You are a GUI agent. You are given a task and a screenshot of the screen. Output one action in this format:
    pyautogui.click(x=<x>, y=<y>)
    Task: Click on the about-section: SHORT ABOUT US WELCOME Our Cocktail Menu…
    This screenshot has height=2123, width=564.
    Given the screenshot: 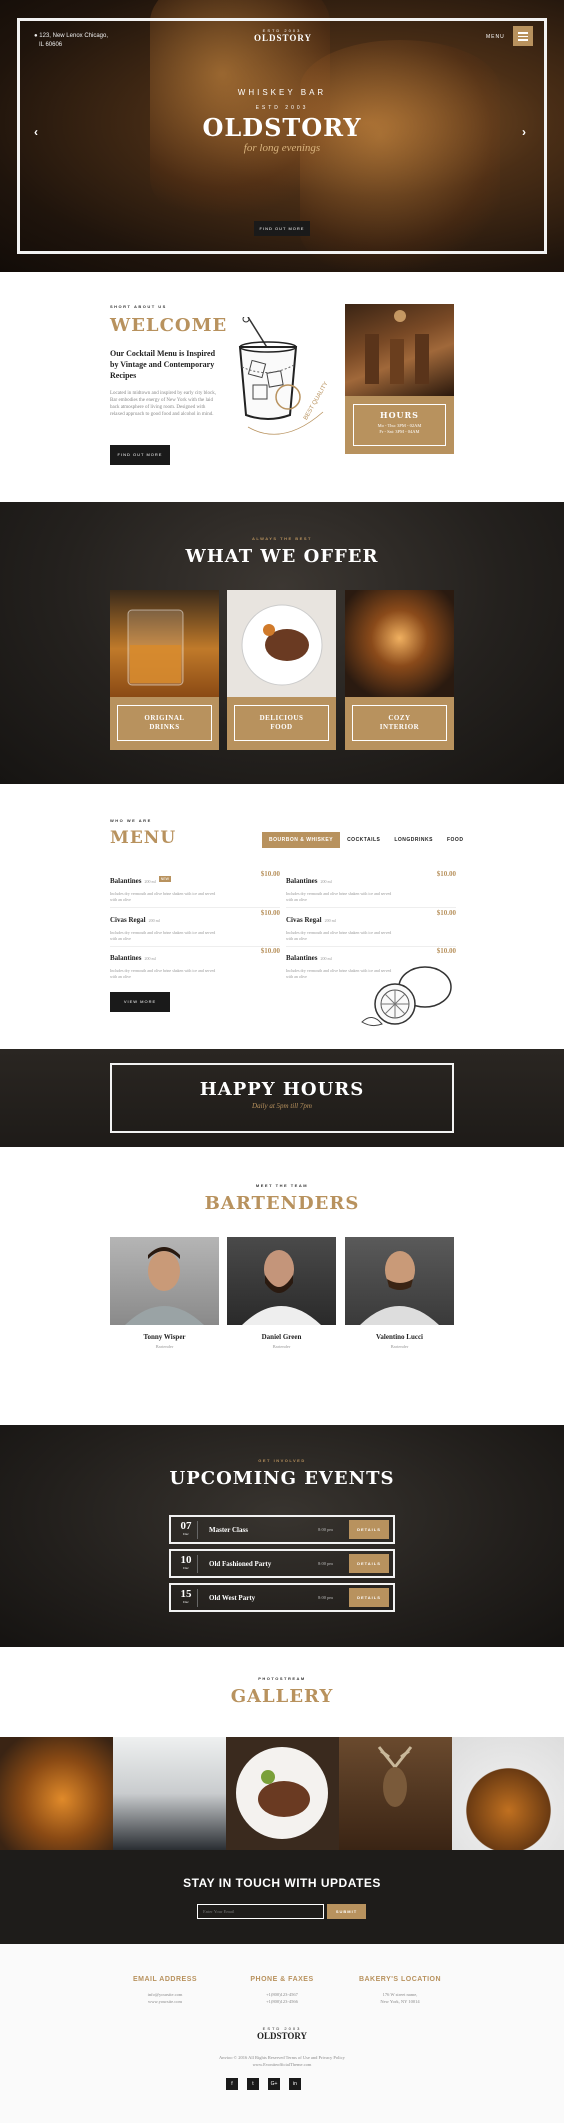 What is the action you would take?
    pyautogui.click(x=282, y=387)
    